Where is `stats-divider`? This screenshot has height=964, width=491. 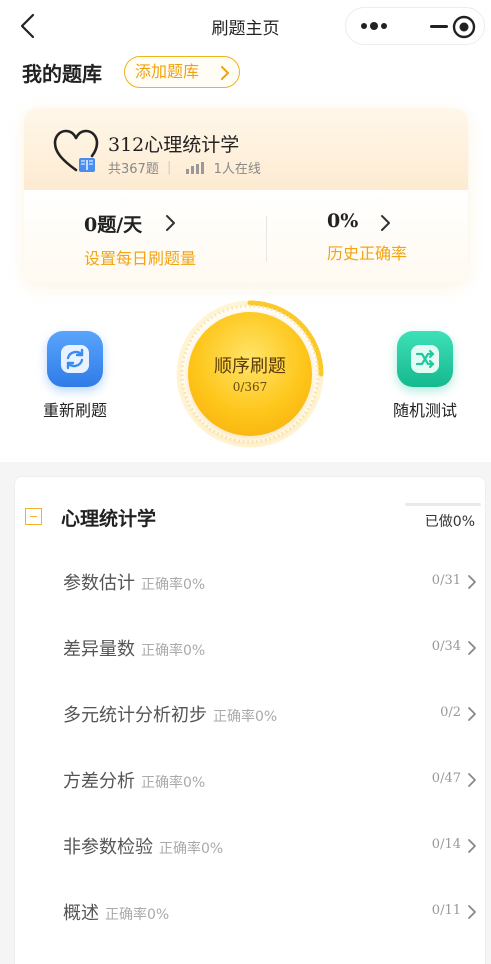 stats-divider is located at coordinates (266, 239).